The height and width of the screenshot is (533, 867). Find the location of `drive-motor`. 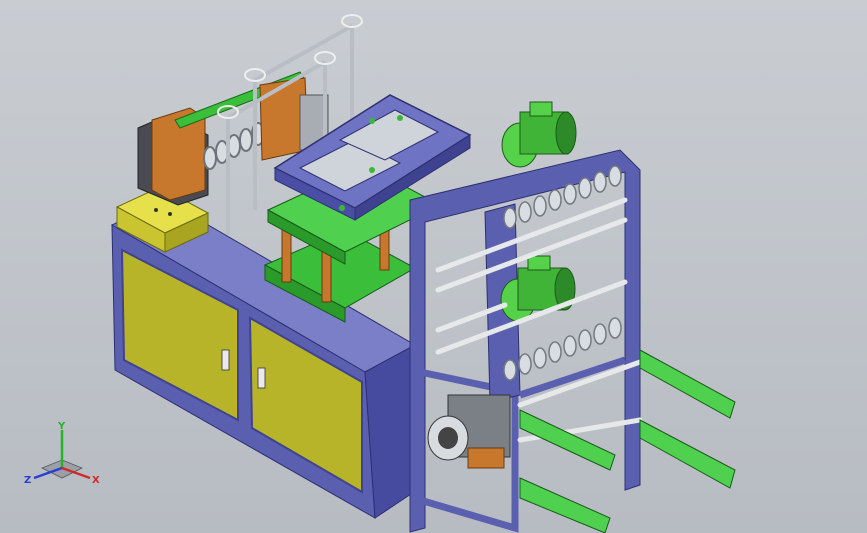

drive-motor is located at coordinates (469, 431).